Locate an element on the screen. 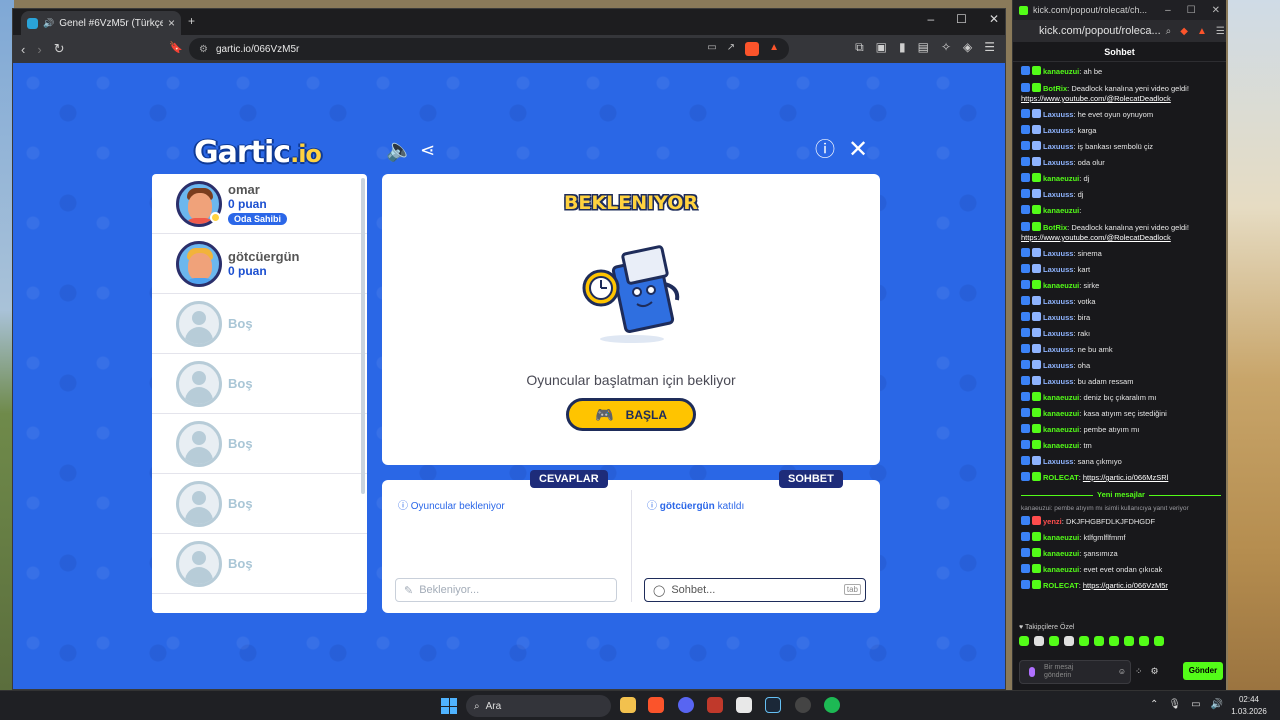 Image resolution: width=1280 pixels, height=720 pixels. chat-address-bar: kick.com/popout/roleca... ⌕ ◆ ▲ ☰ is located at coordinates (1119, 31).